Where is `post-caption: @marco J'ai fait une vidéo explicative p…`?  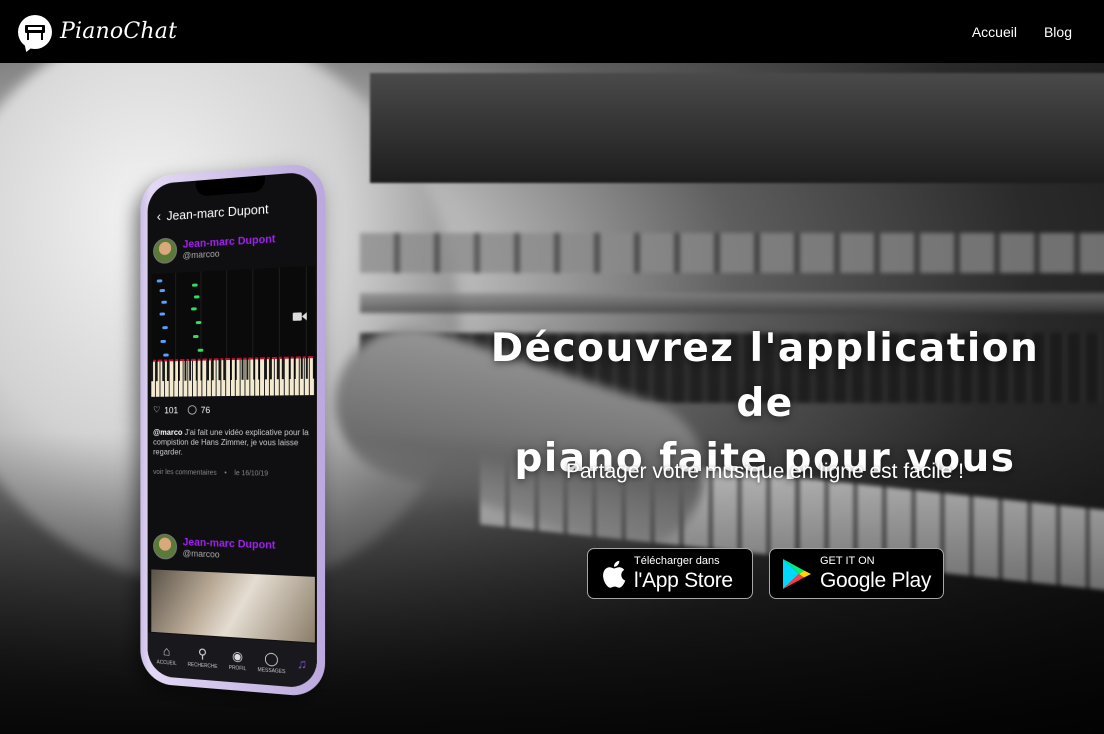 post-caption: @marco J'ai fait une vidéo explicative p… is located at coordinates (232, 443).